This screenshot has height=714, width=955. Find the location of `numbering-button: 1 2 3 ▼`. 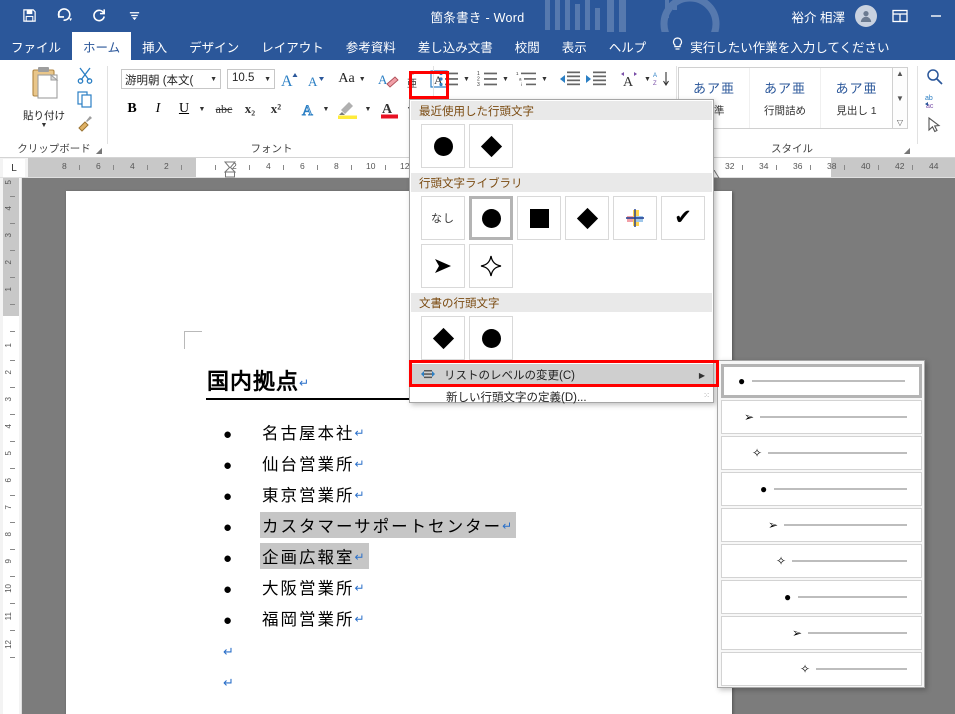

numbering-button: 1 2 3 ▼ is located at coordinates (493, 79).